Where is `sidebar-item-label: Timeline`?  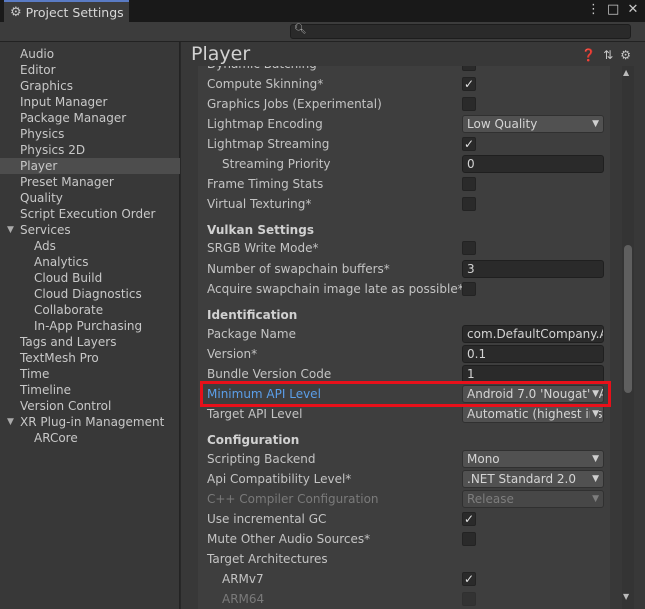
sidebar-item-label: Timeline is located at coordinates (46, 390).